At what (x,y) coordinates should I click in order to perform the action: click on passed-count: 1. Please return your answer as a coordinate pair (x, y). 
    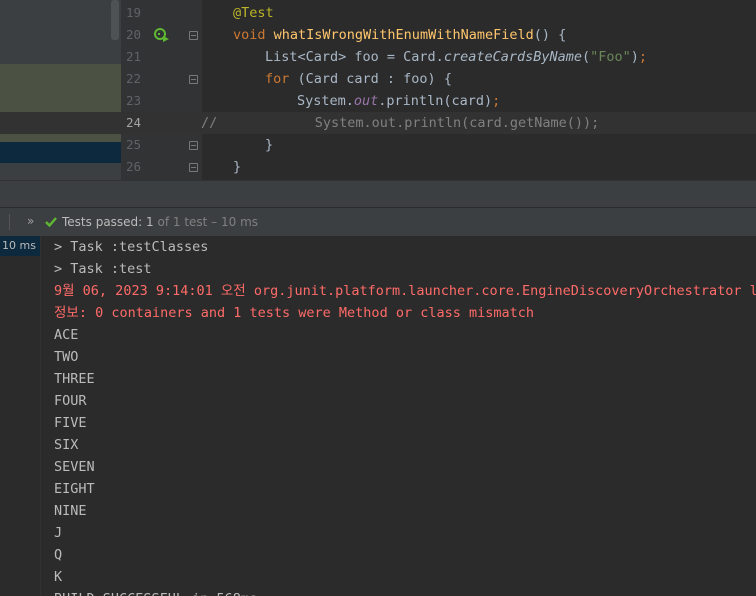
    Looking at the image, I should click on (150, 222).